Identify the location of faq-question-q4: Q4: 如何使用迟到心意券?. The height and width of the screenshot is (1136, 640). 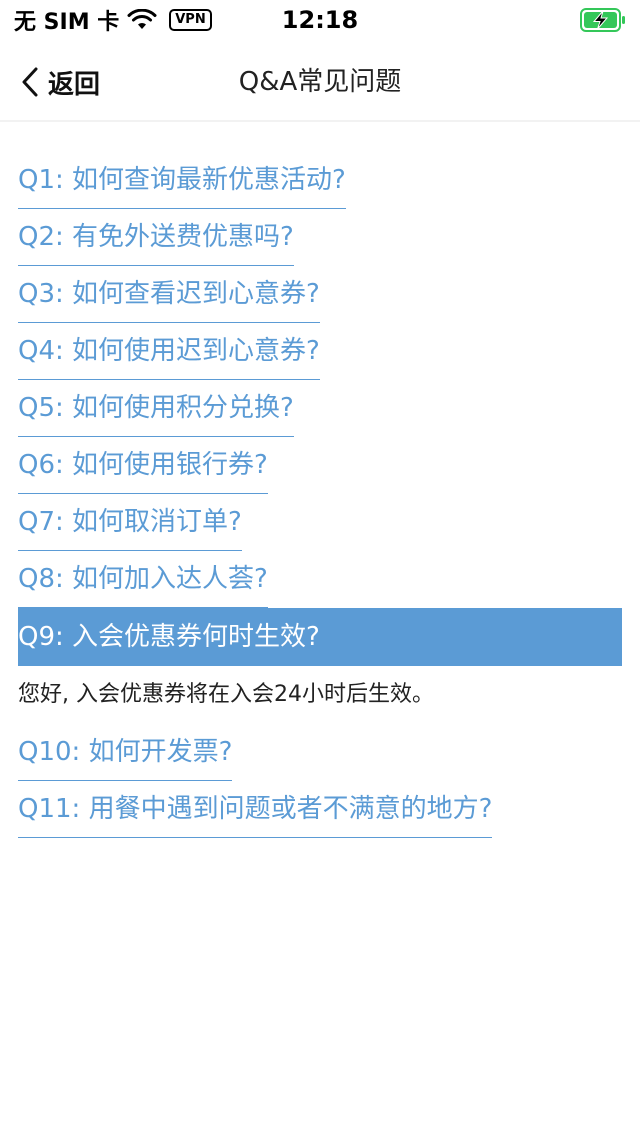
(169, 351).